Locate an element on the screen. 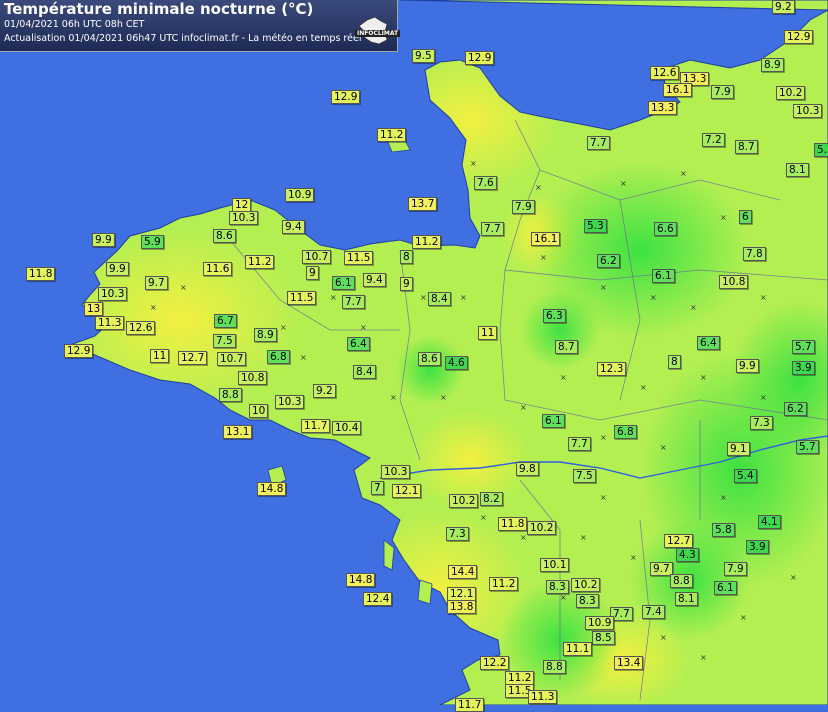 The width and height of the screenshot is (828, 712). station-value-label: 9.8 is located at coordinates (527, 469).